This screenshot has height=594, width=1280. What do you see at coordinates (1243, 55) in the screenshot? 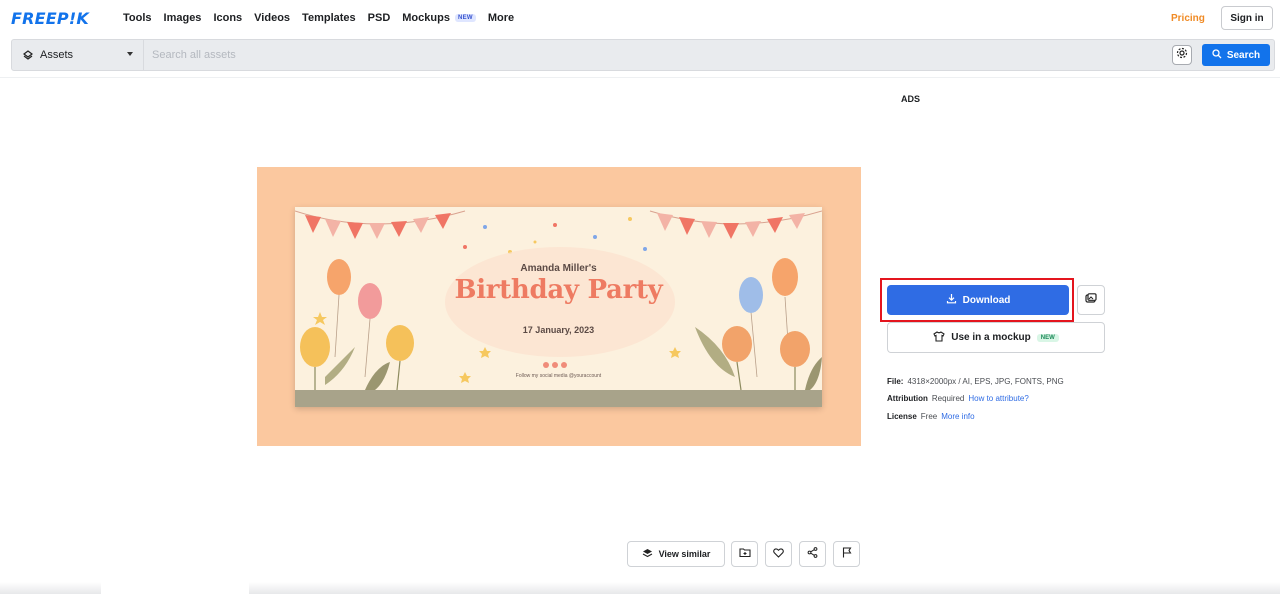
I see `search-button-label: Search` at bounding box center [1243, 55].